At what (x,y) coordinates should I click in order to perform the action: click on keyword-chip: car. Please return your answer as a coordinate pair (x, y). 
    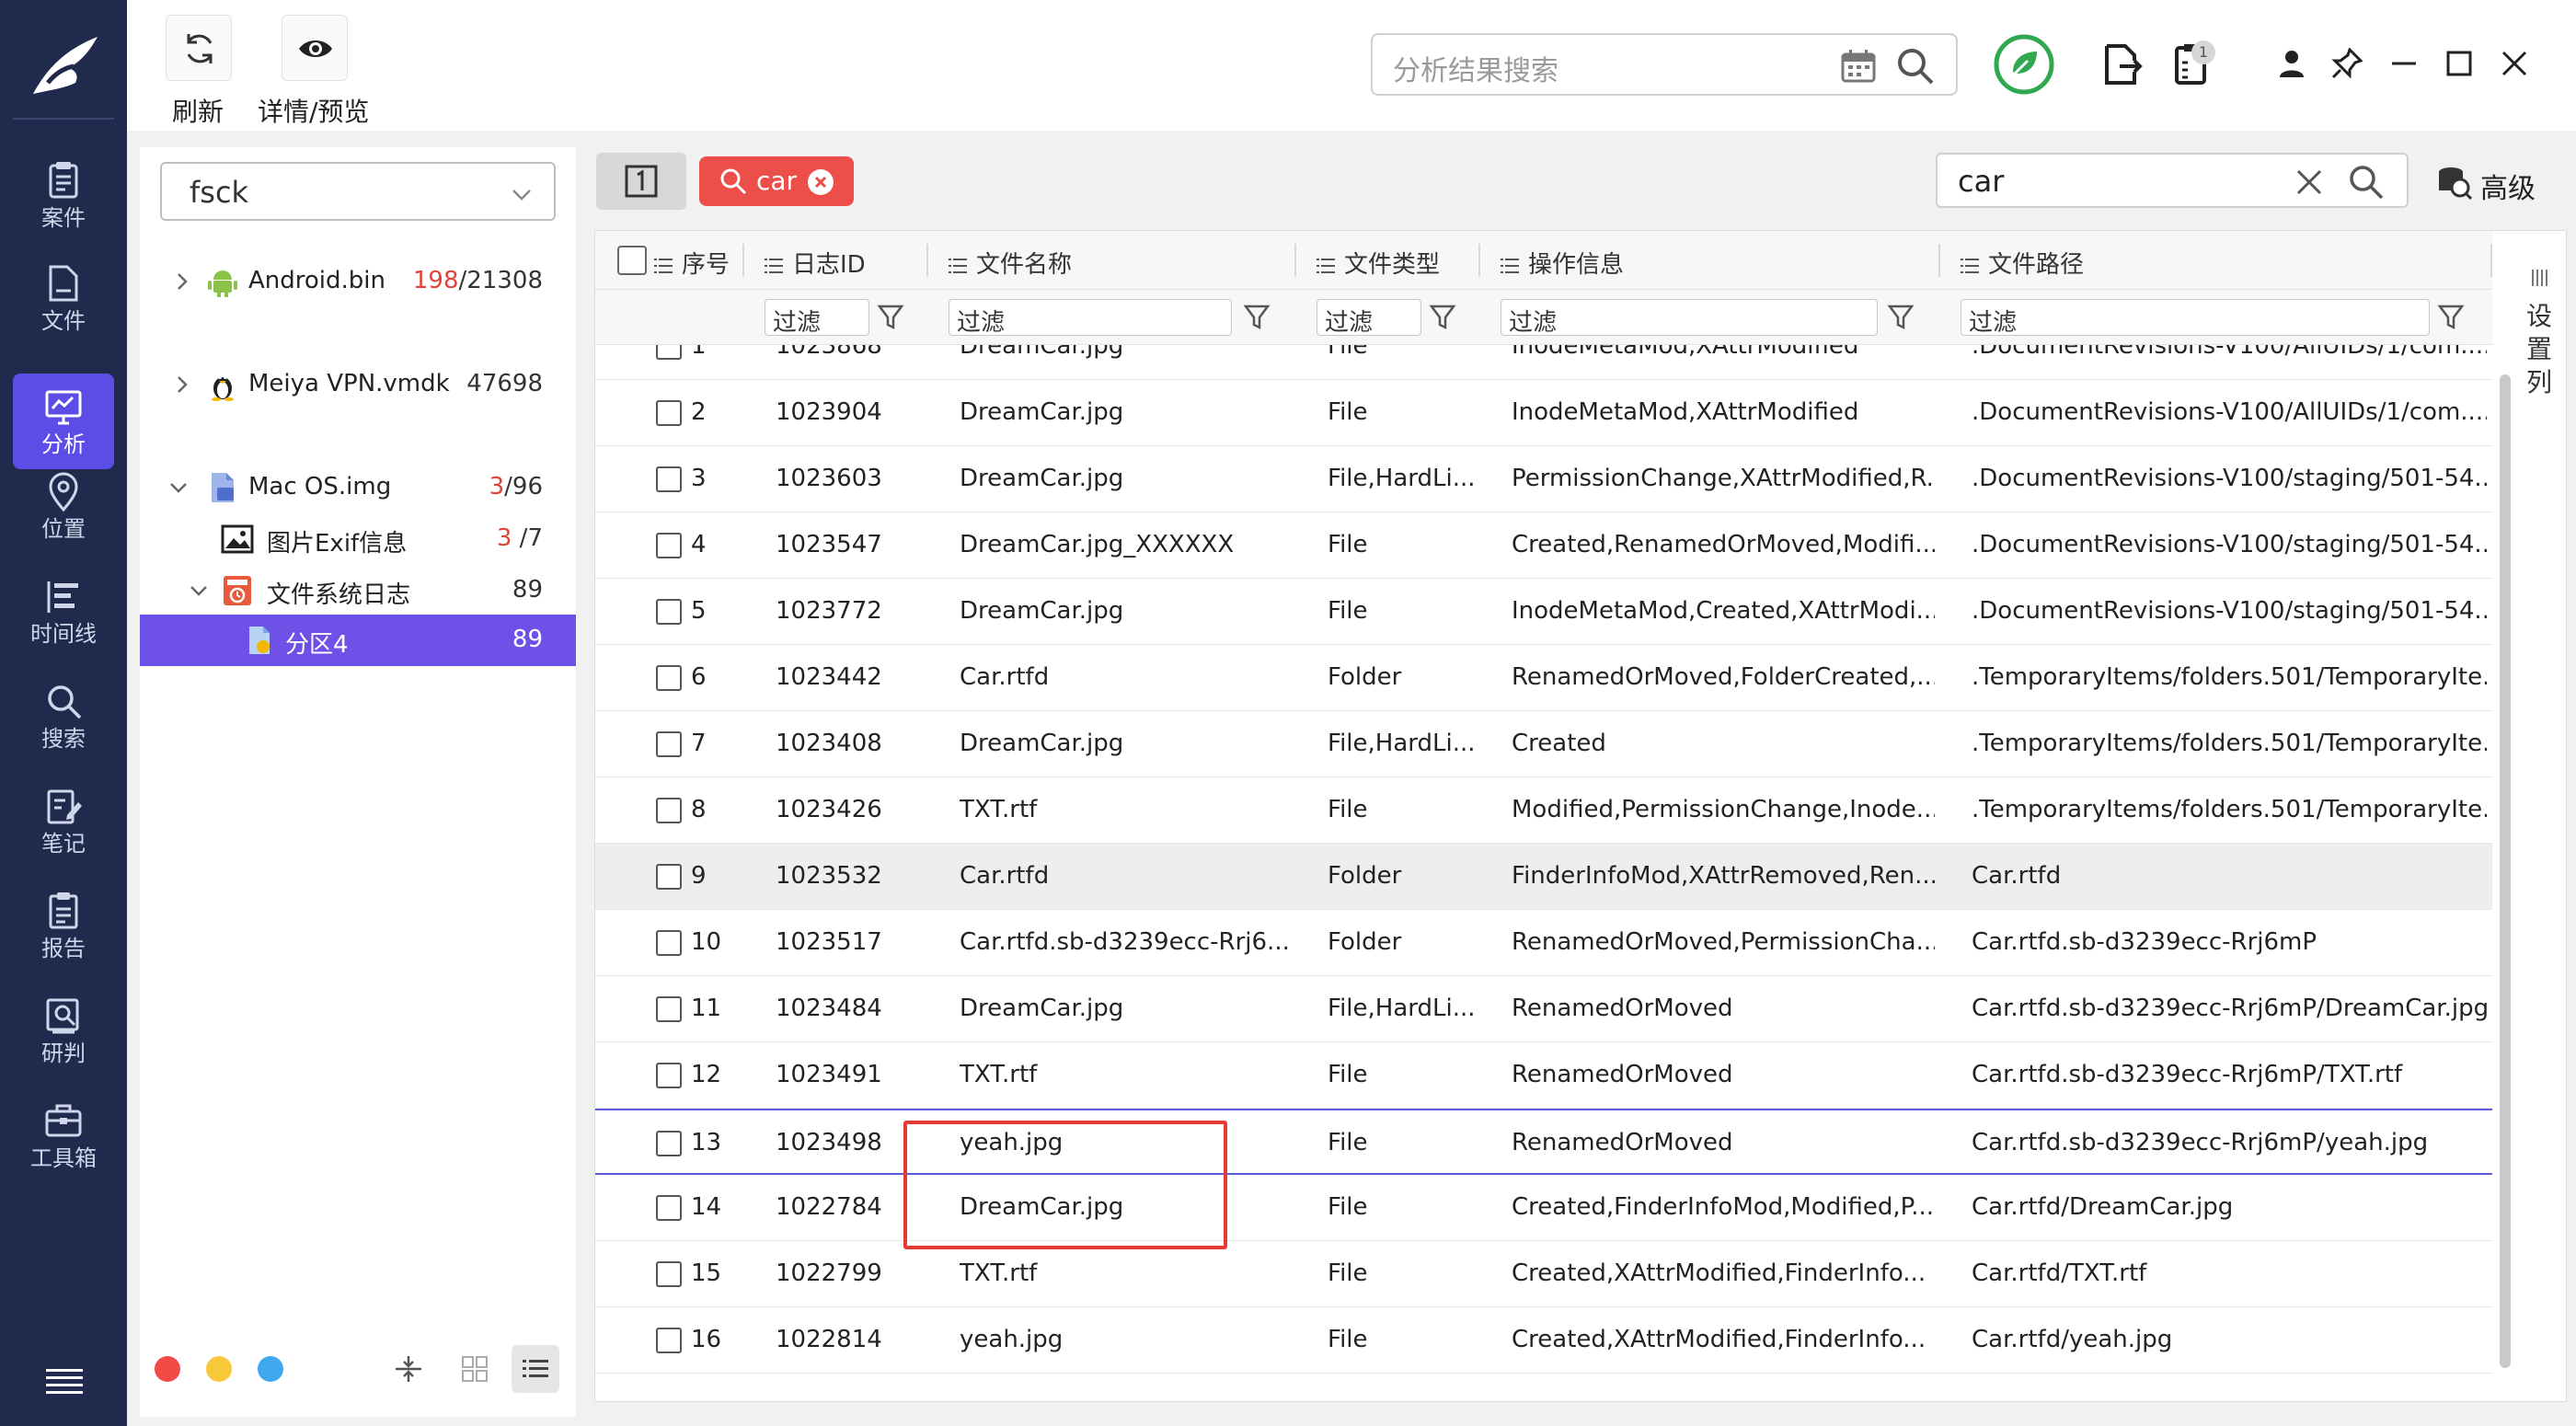
    Looking at the image, I should click on (776, 181).